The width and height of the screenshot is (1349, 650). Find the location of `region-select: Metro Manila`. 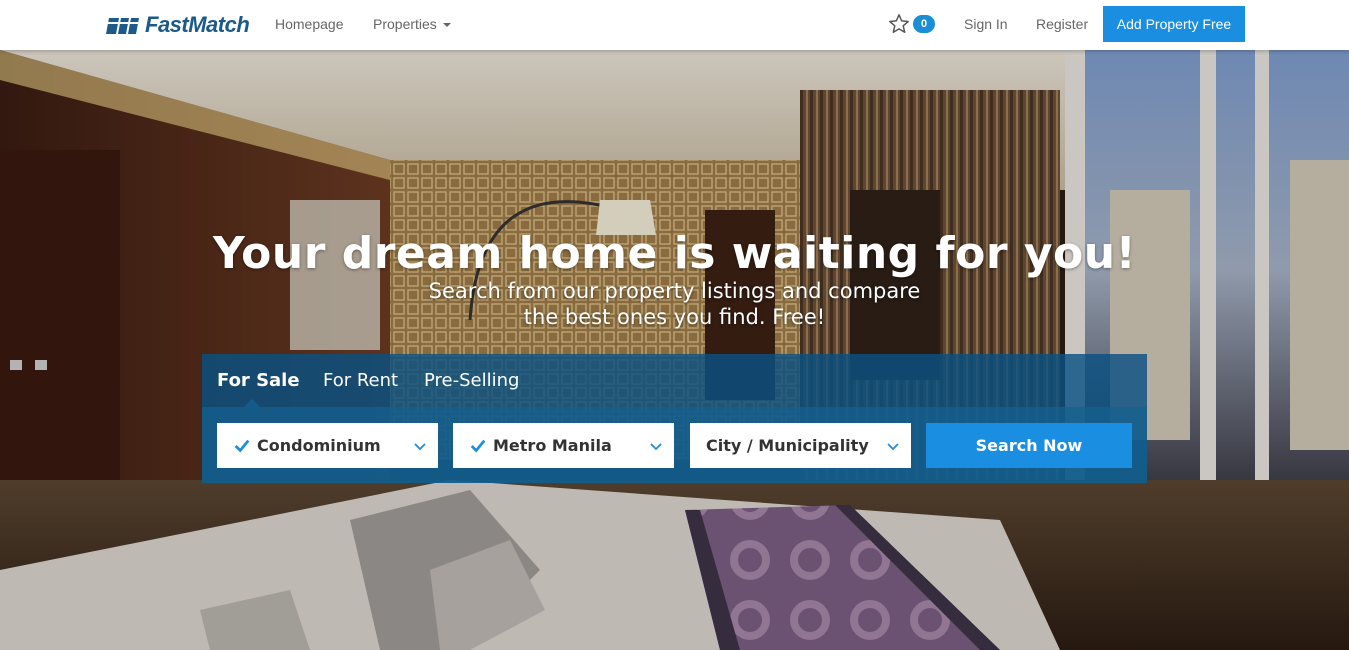

region-select: Metro Manila is located at coordinates (563, 445).